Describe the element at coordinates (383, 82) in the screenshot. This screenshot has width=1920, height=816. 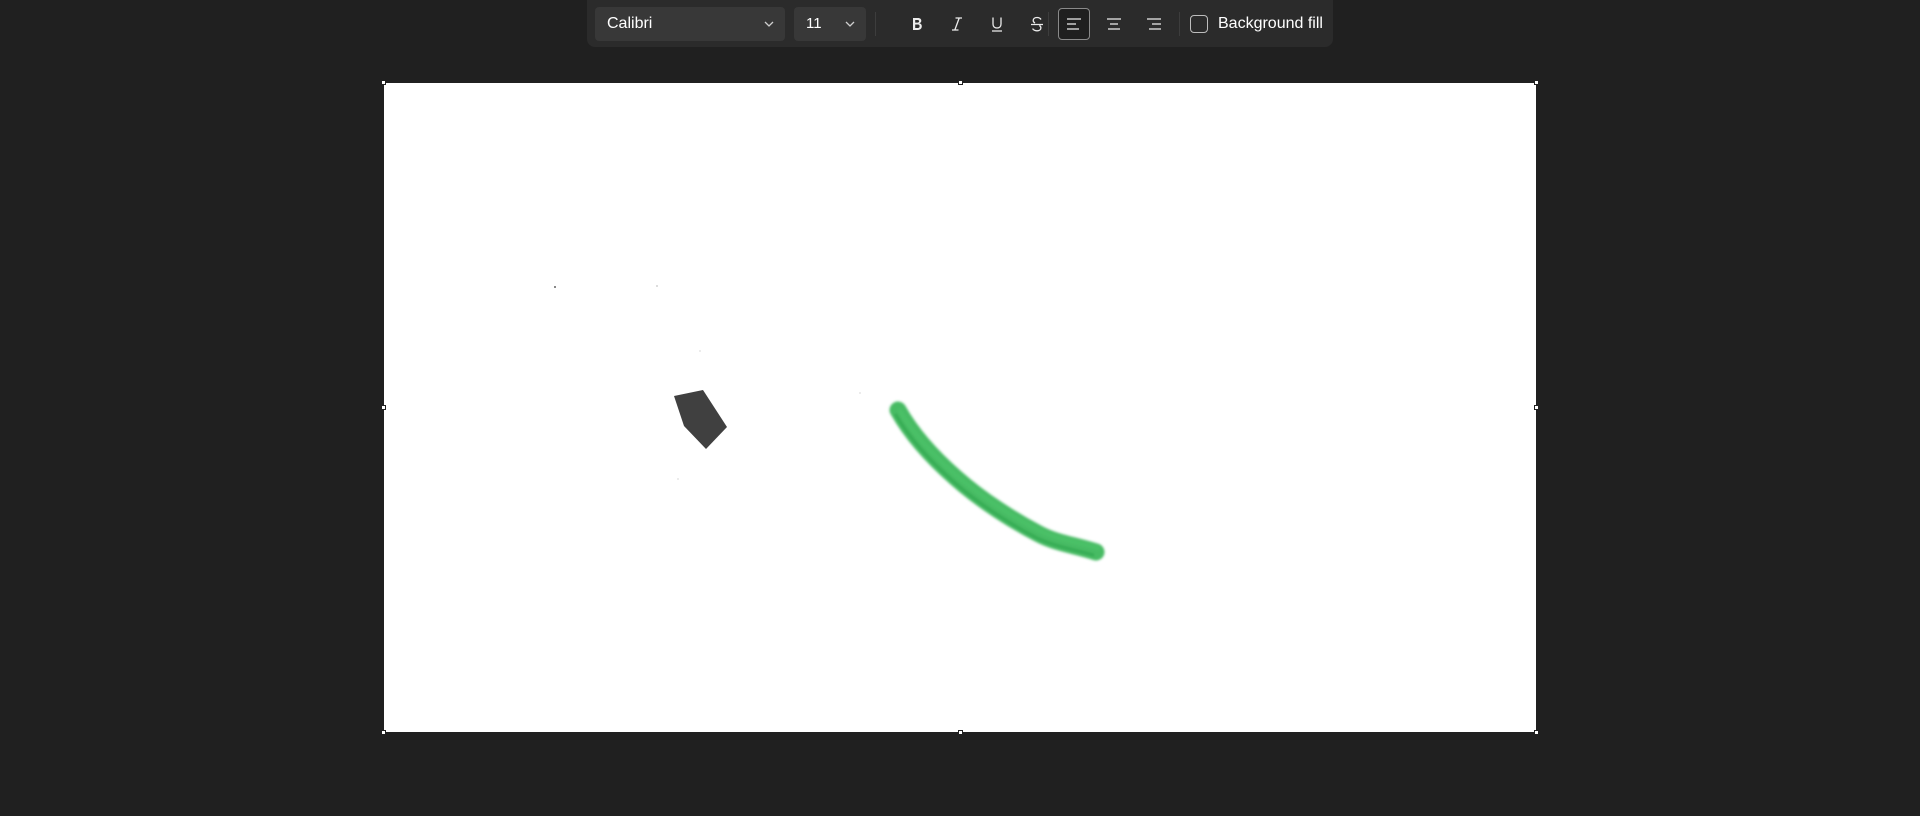
I see `resize-handle-top-left` at that location.